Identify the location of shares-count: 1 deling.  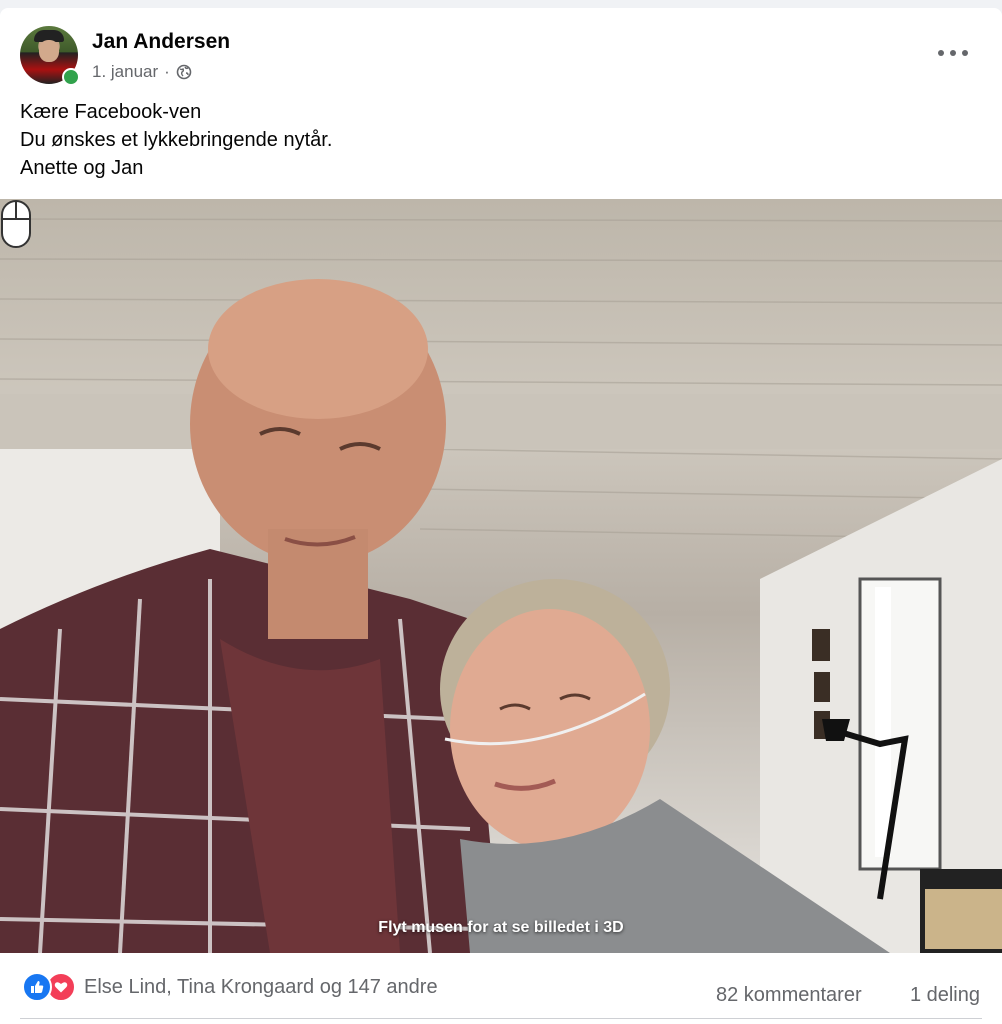
(945, 995).